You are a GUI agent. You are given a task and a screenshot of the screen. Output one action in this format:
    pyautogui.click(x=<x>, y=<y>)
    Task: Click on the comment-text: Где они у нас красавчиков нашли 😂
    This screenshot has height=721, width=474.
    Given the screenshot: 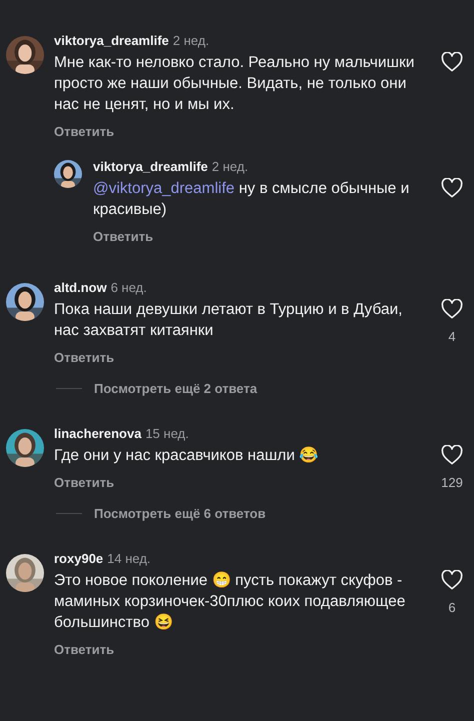 What is the action you would take?
    pyautogui.click(x=187, y=456)
    